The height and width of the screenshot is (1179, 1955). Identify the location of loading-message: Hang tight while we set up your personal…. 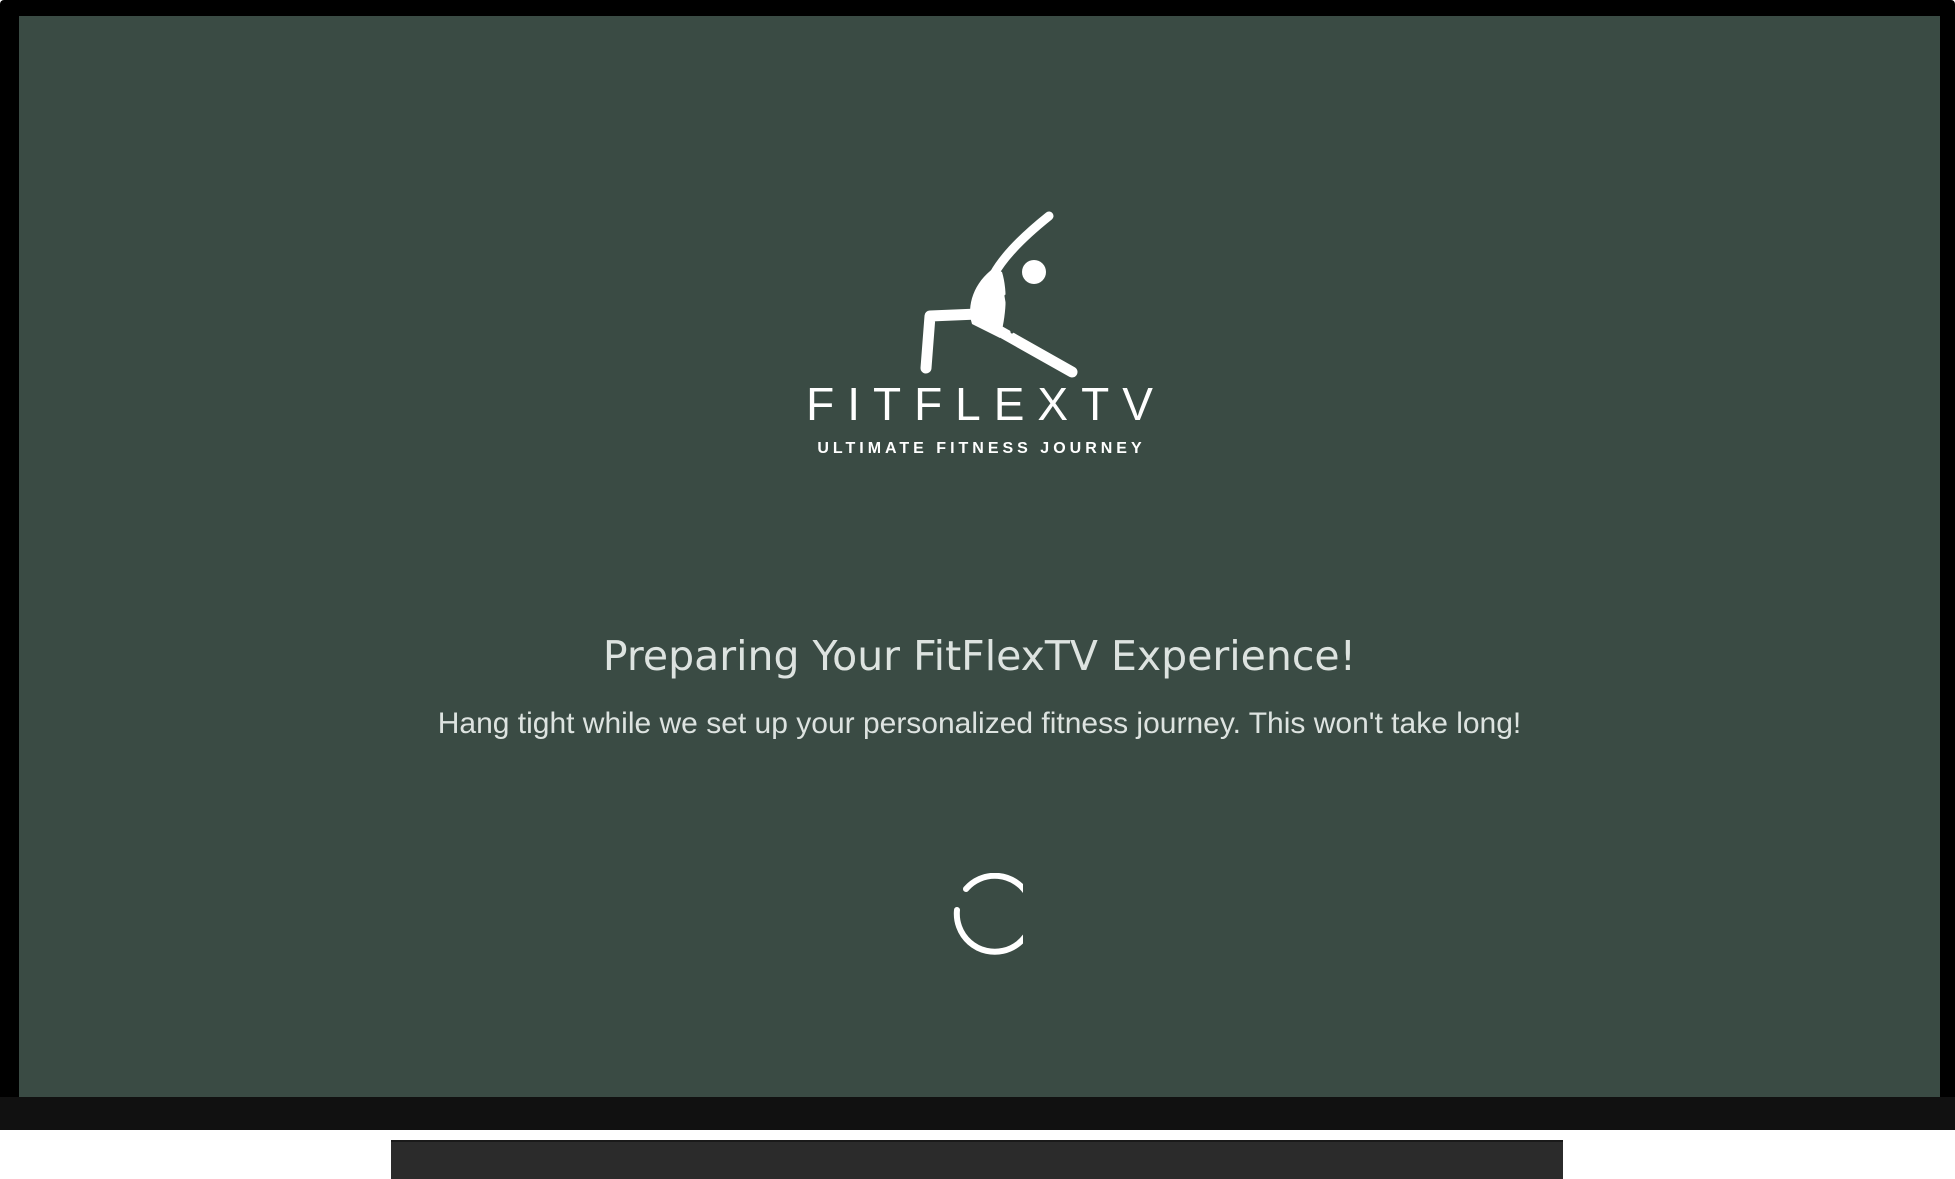
(979, 723).